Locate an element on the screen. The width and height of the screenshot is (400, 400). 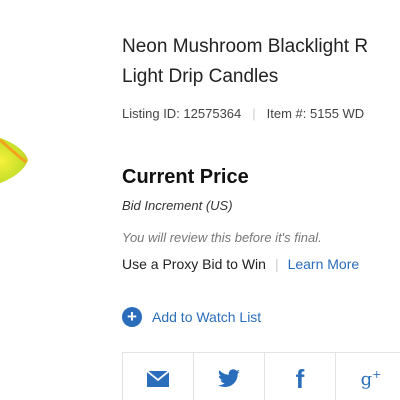
mushroom-image is located at coordinates (14, 160).